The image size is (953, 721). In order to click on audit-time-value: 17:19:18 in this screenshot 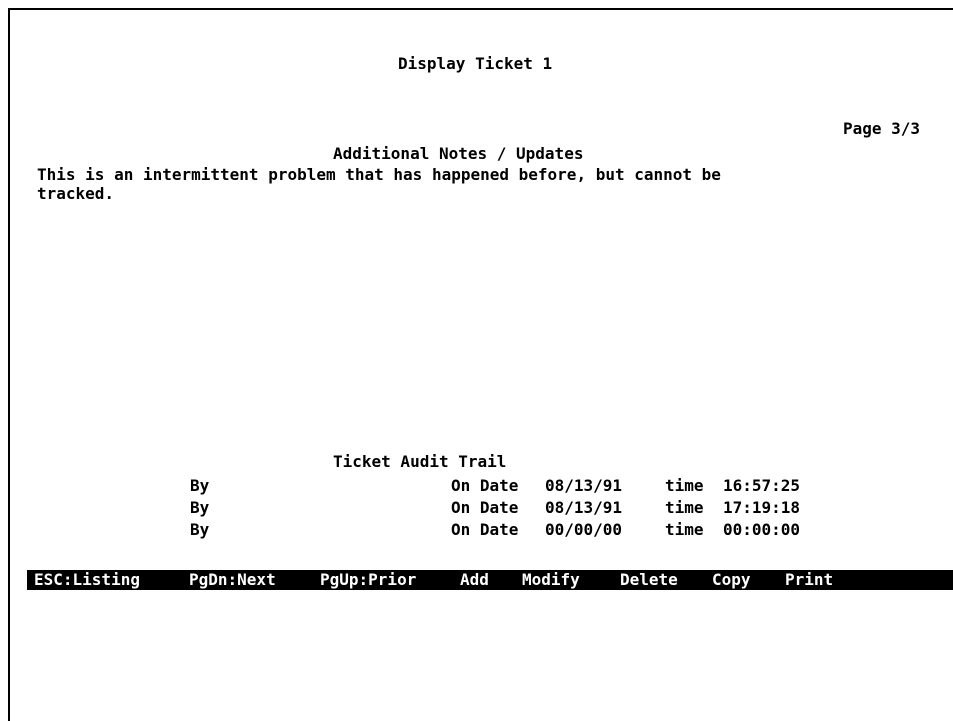, I will do `click(762, 507)`.